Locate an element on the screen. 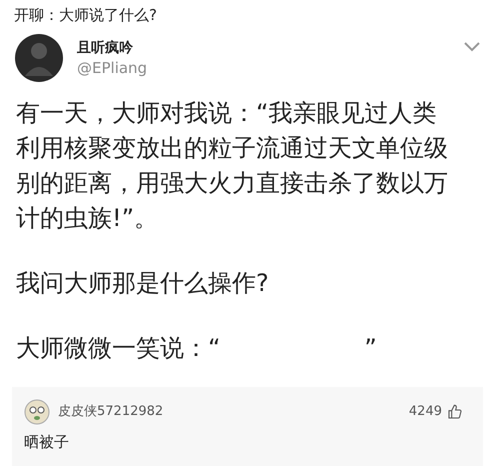  author-handle: @EPliang is located at coordinates (112, 68).